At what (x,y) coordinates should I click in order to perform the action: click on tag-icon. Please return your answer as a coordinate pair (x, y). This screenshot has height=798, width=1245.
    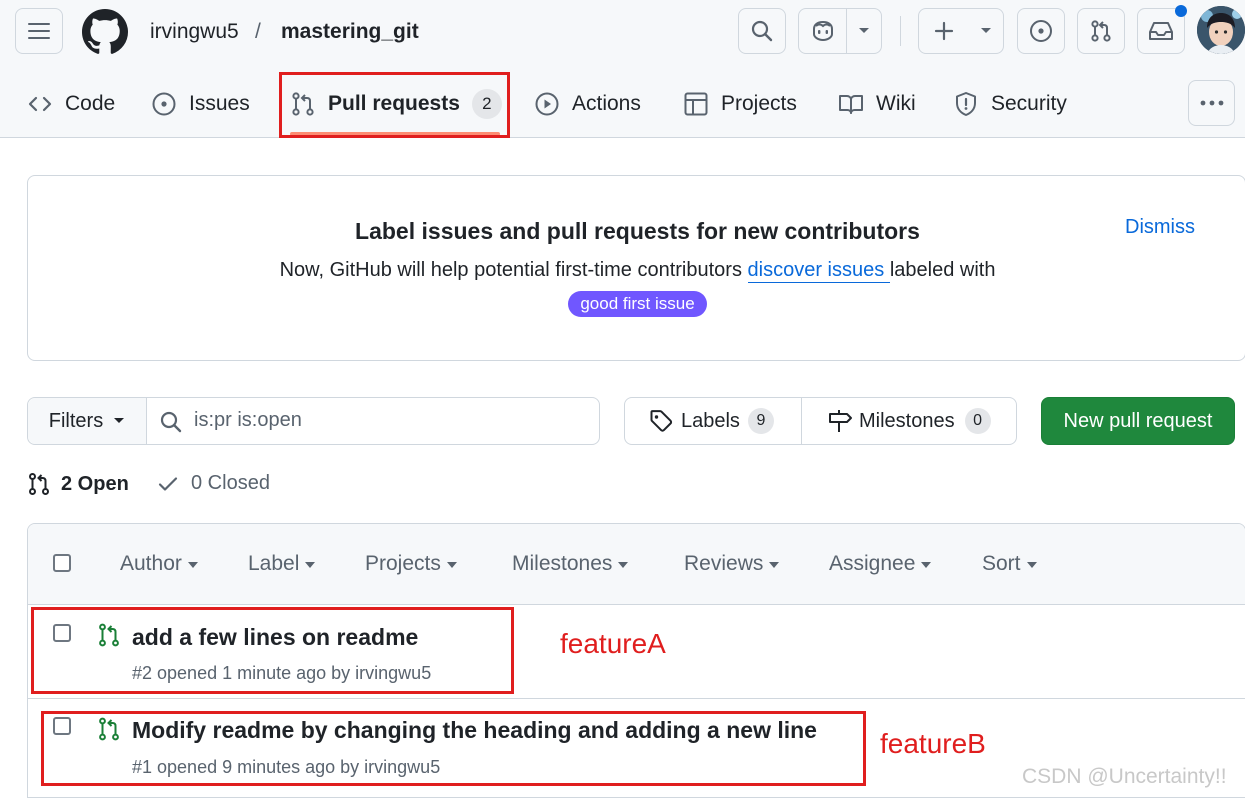
    Looking at the image, I should click on (661, 421).